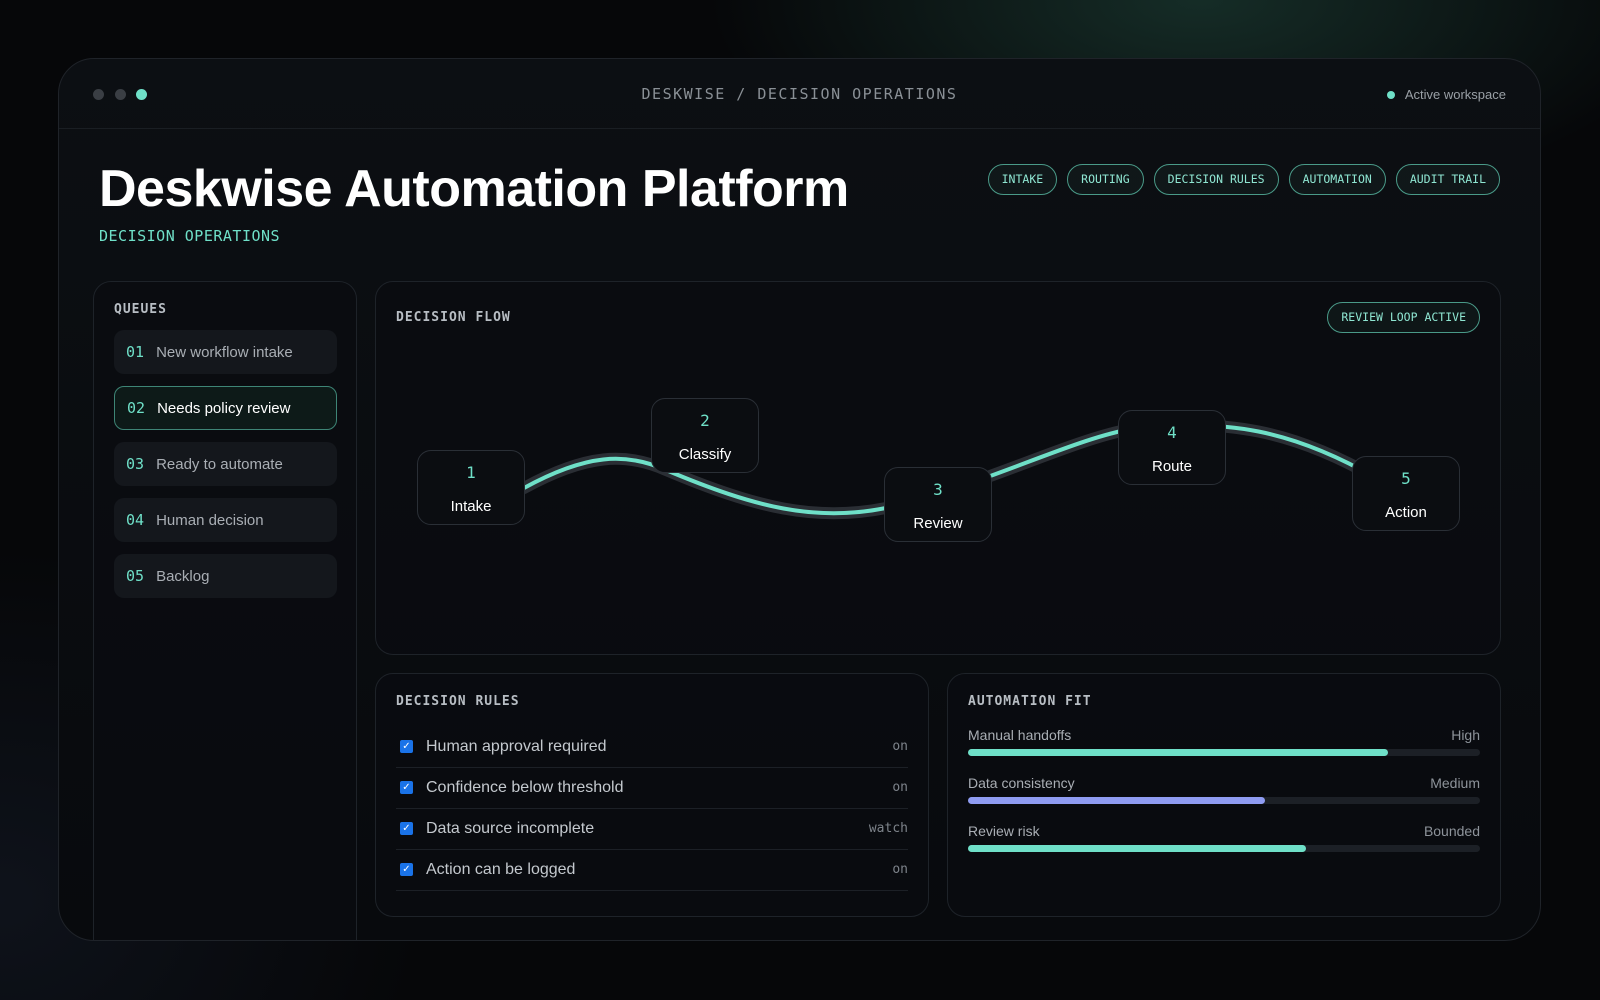 Image resolution: width=1600 pixels, height=1000 pixels. Describe the element at coordinates (474, 189) in the screenshot. I see `page-title: Deskwise Automation Platform` at that location.